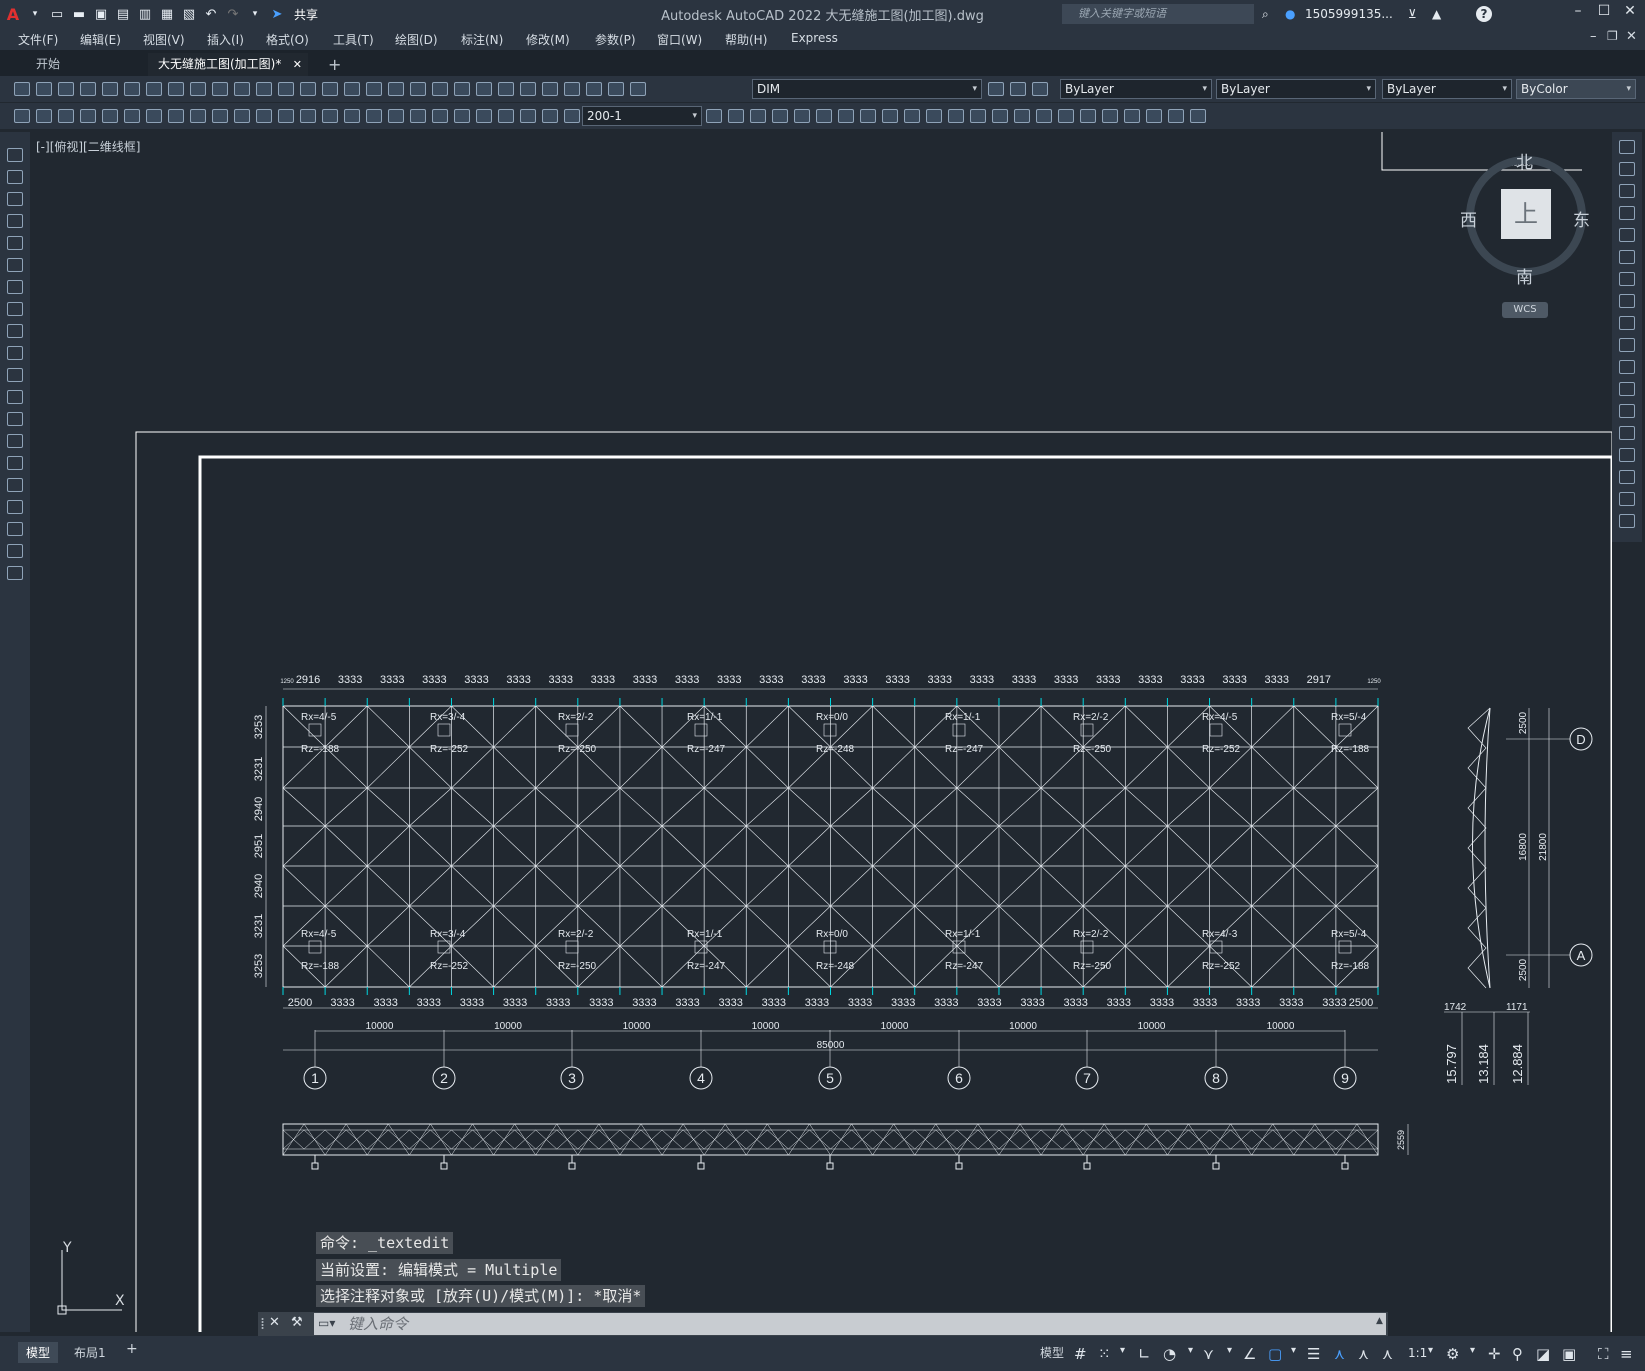 The height and width of the screenshot is (1371, 1645). What do you see at coordinates (1417, 1353) in the screenshot?
I see `annotation-scale: 1:1` at bounding box center [1417, 1353].